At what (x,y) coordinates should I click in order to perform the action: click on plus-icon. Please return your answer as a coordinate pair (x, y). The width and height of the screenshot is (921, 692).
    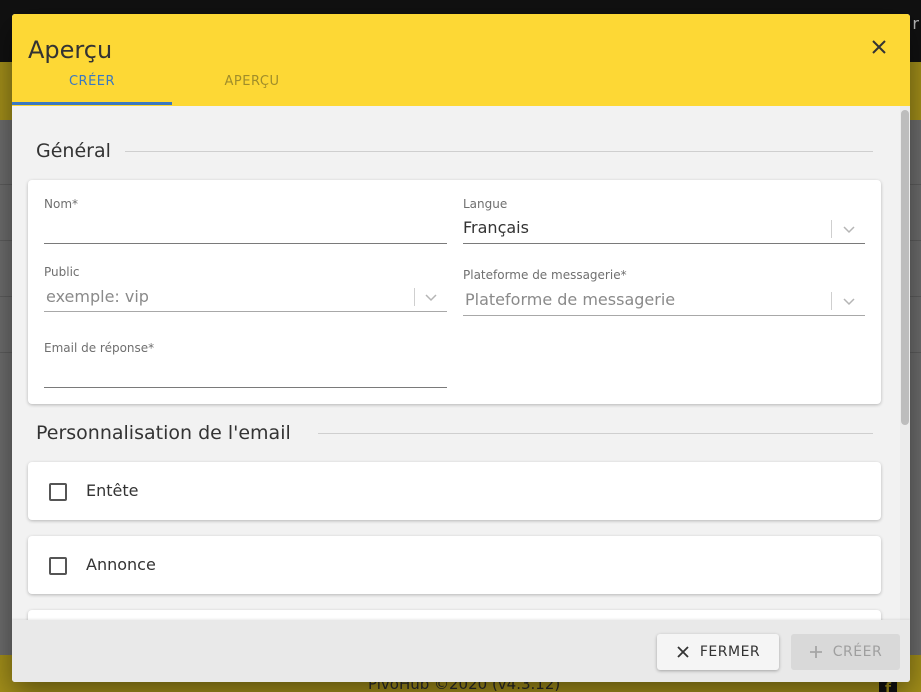
    Looking at the image, I should click on (815, 652).